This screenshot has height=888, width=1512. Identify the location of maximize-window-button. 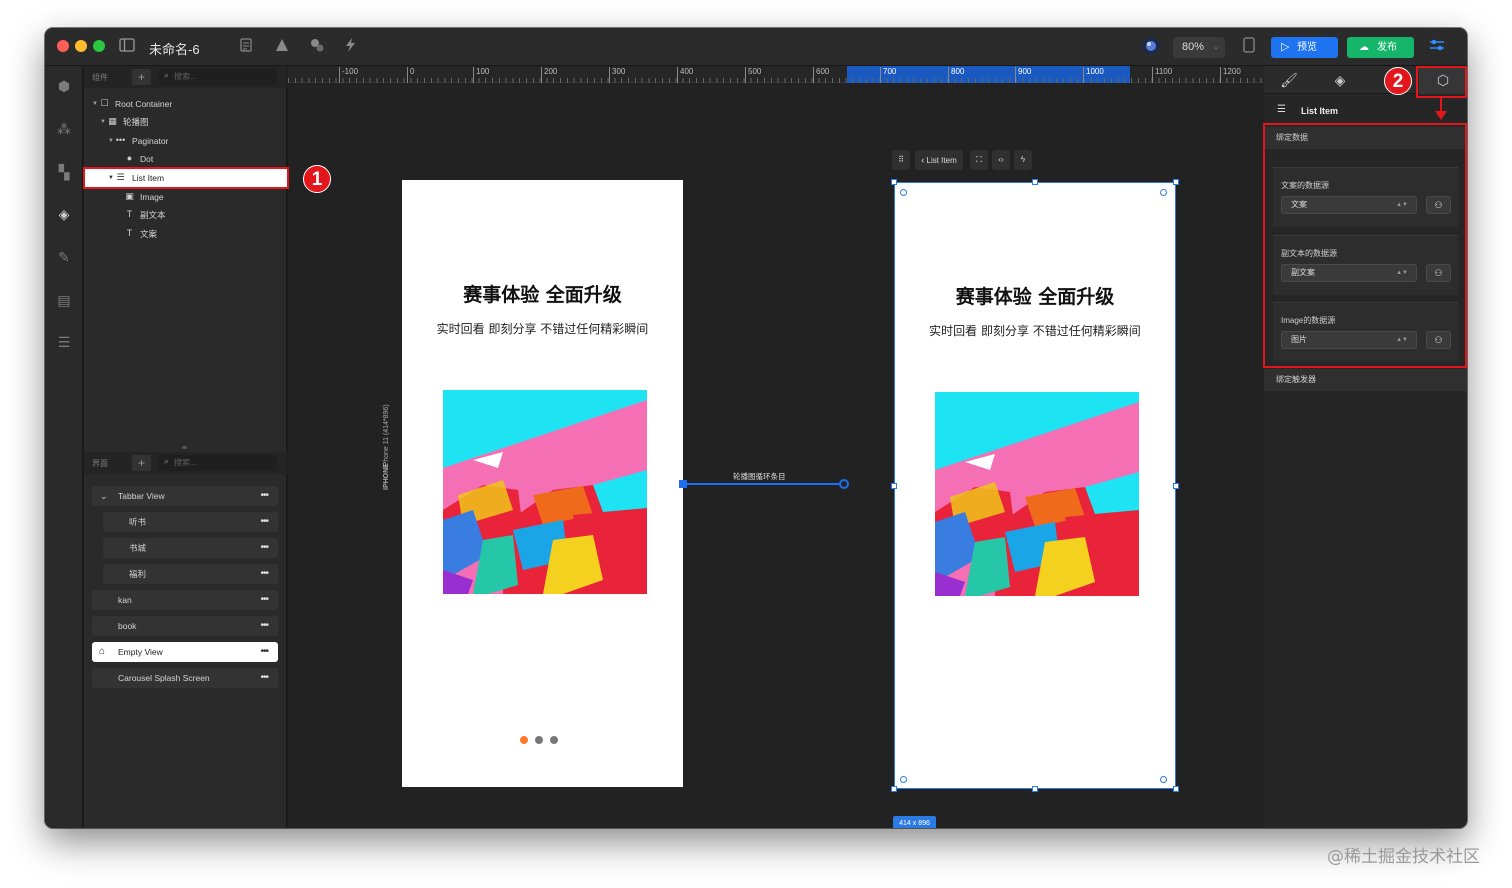
(99, 46).